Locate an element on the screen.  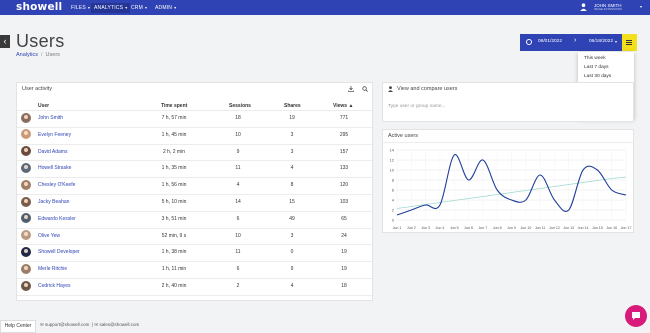
cell-shares: 49 is located at coordinates (292, 218).